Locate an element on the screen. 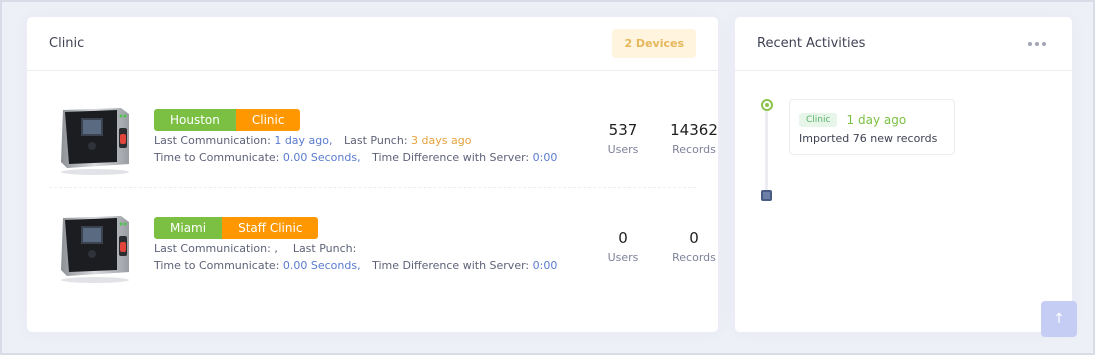  activity-text: Imported 76 new records is located at coordinates (868, 138).